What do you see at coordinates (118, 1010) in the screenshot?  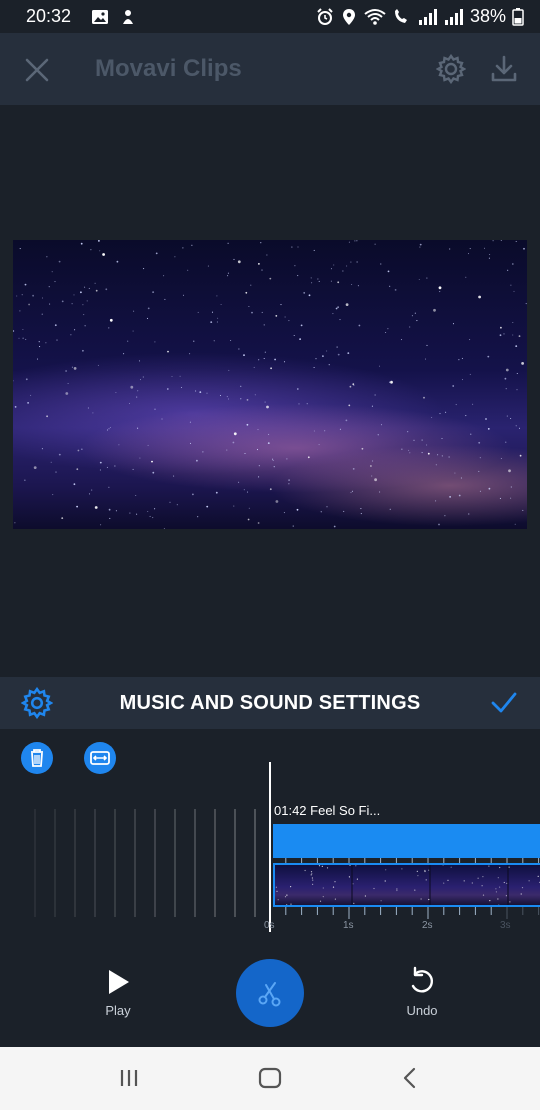 I see `play-label: Play` at bounding box center [118, 1010].